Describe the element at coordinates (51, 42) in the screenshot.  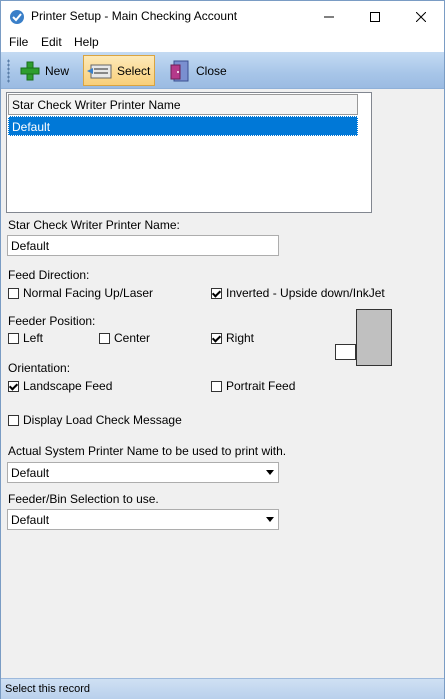
I see `menu-edit: Edit` at that location.